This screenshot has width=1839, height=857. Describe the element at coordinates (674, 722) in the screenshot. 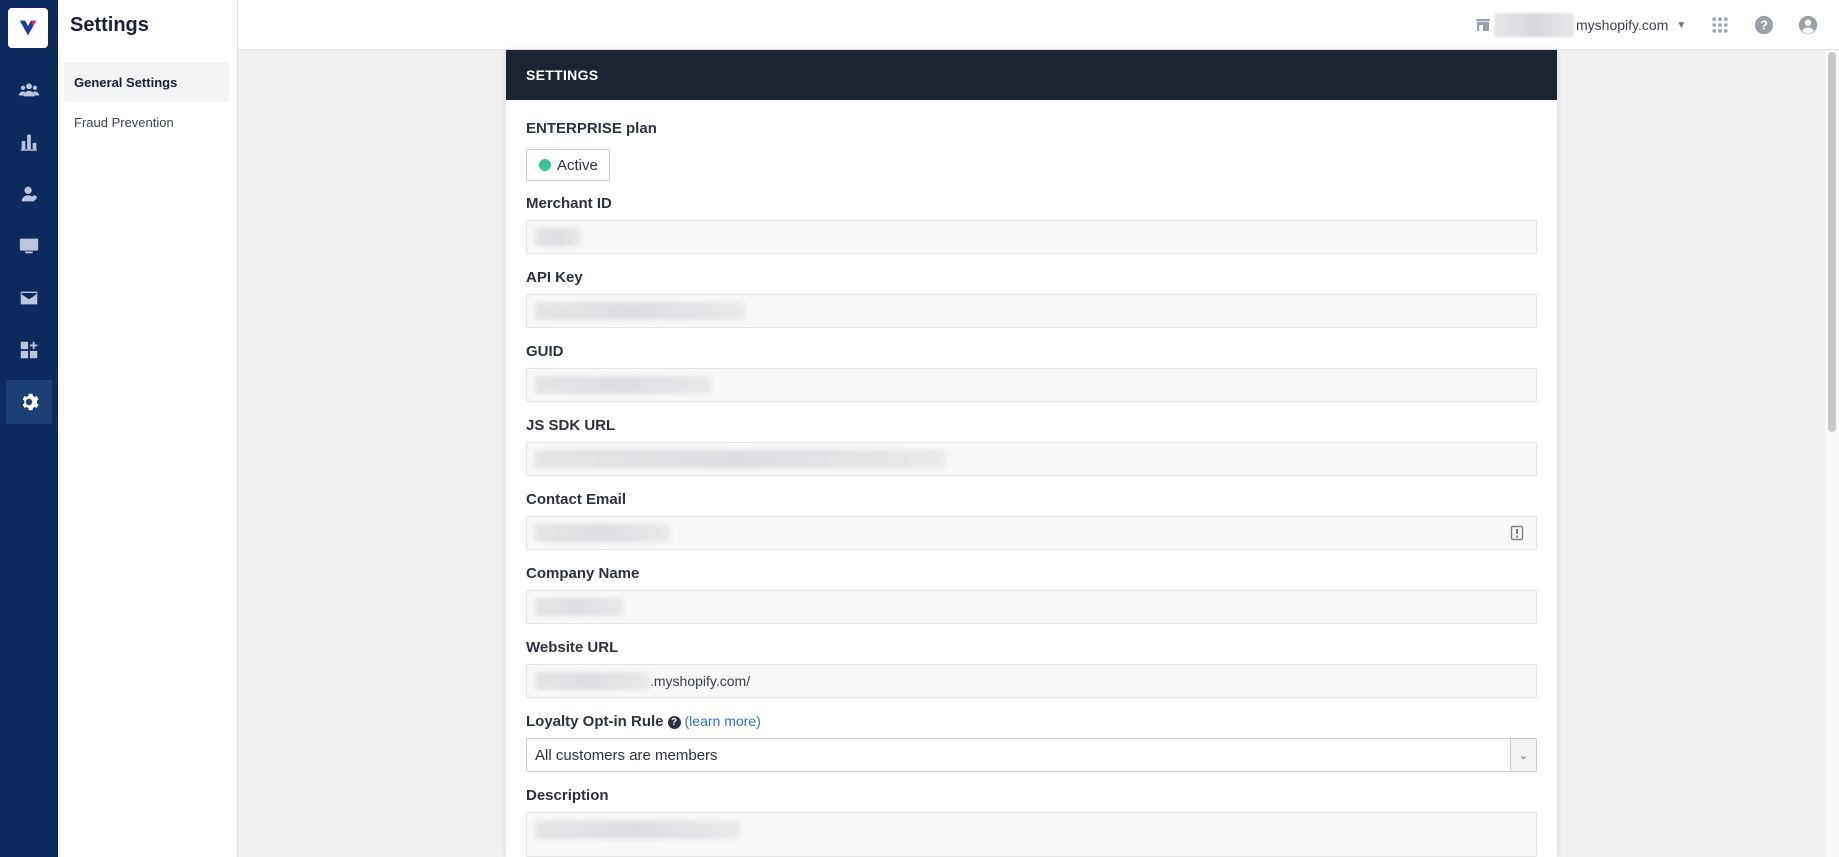

I see `help-circle-icon: ?` at that location.